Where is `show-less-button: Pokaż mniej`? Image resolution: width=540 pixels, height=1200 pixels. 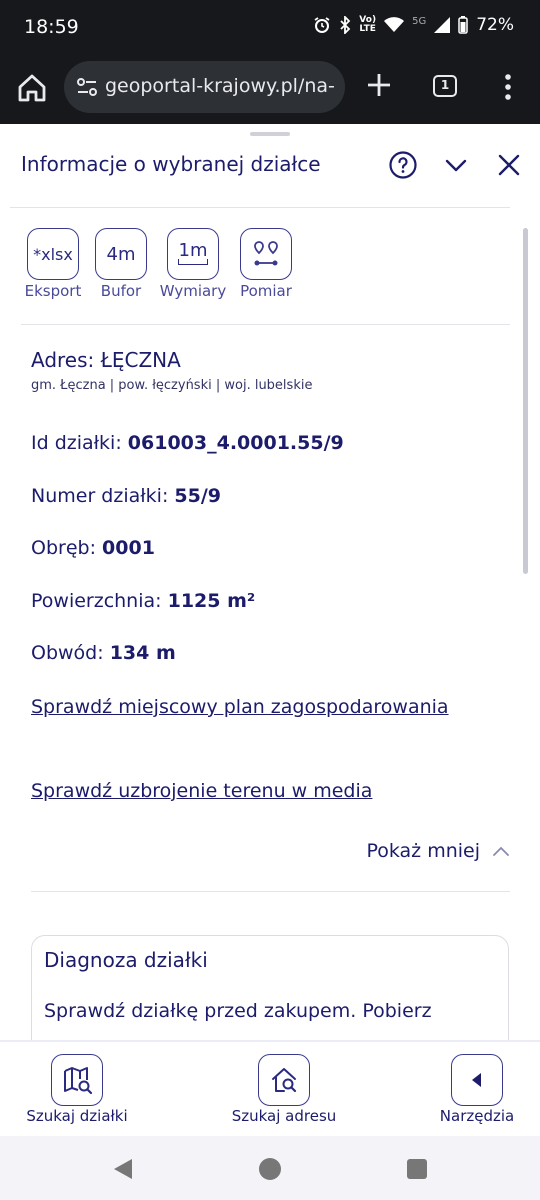
show-less-button: Pokaż mniej is located at coordinates (438, 851).